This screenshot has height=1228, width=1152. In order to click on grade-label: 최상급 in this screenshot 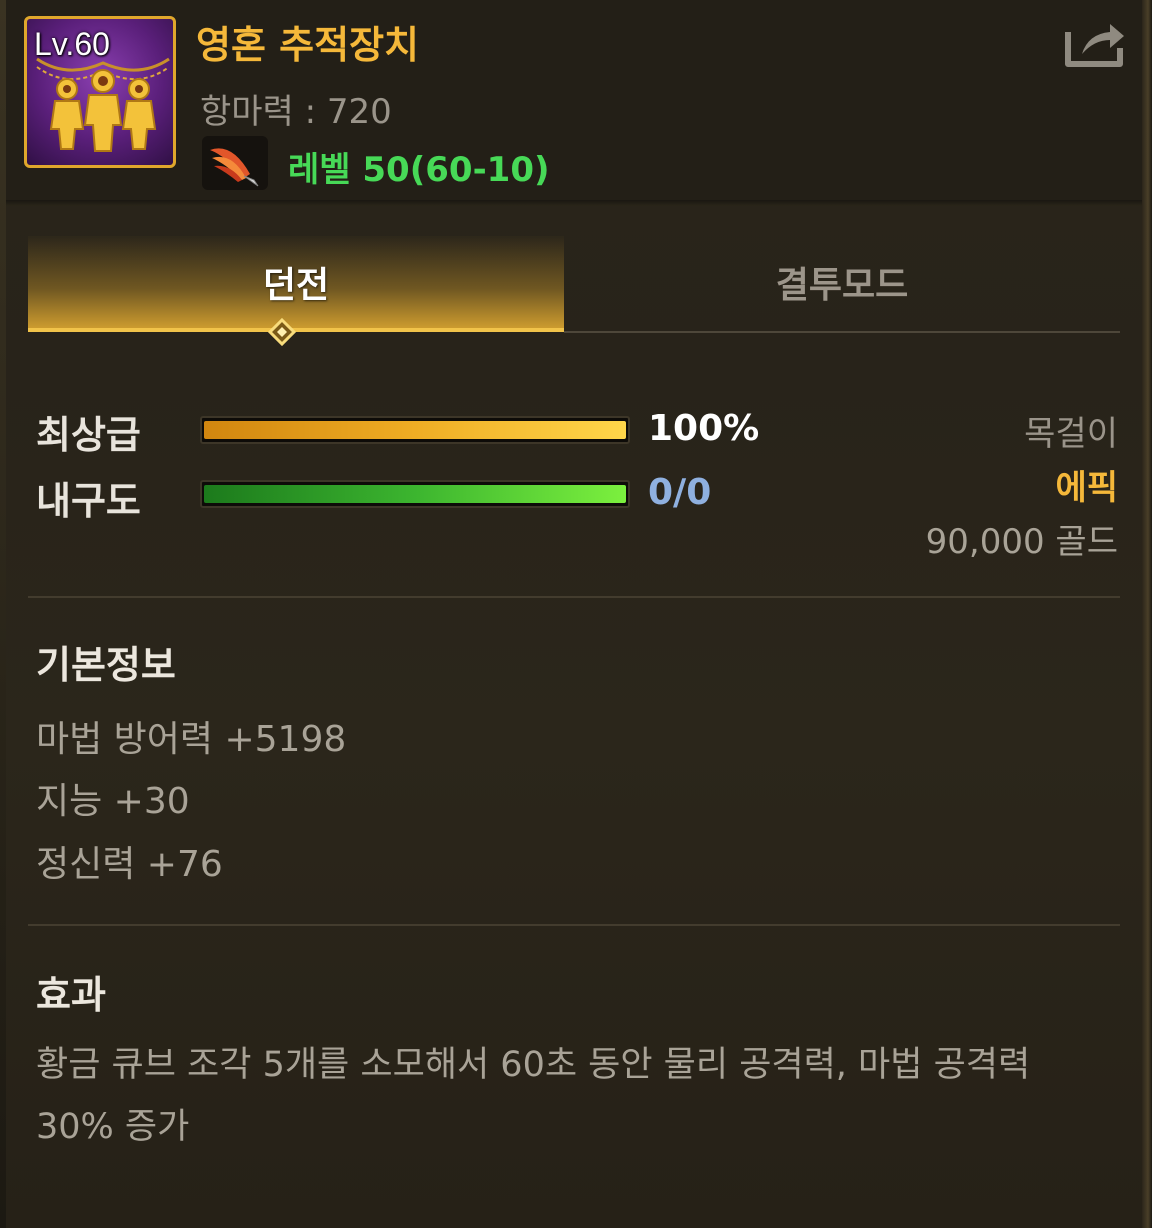, I will do `click(88, 435)`.